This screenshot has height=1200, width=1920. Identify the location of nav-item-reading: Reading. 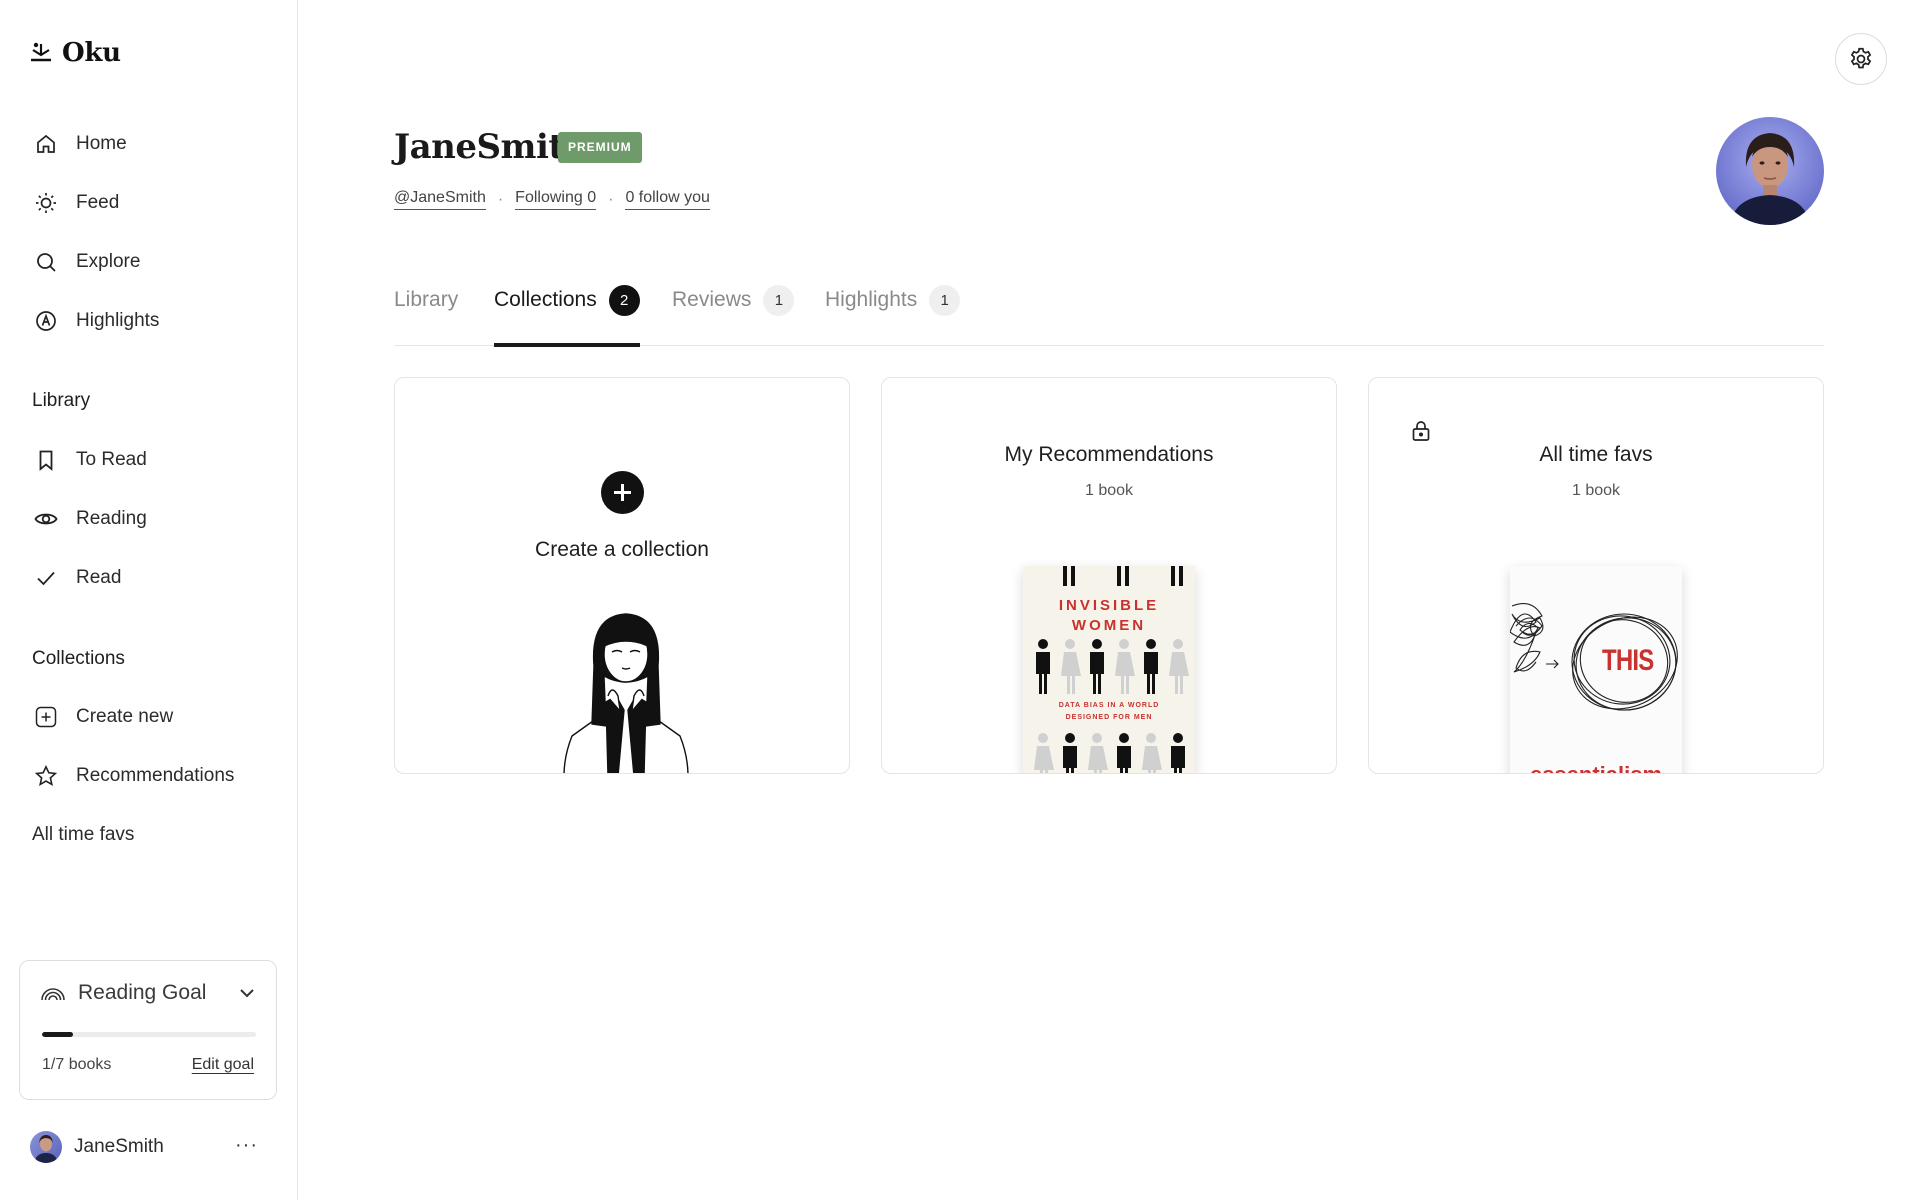
(90, 519).